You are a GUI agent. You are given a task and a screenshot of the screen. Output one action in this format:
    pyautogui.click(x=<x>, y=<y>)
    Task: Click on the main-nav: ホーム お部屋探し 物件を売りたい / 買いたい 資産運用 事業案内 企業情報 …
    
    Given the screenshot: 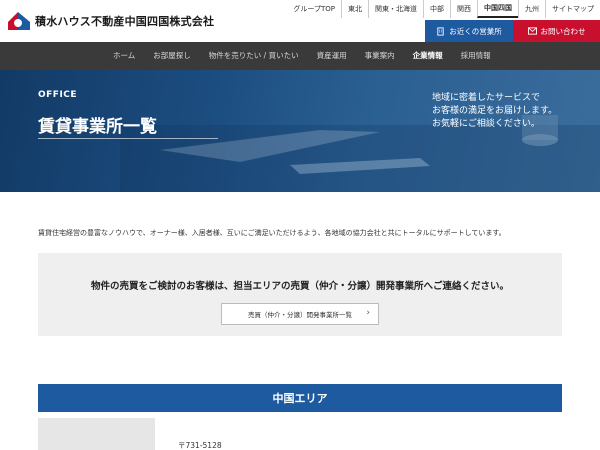 What is the action you would take?
    pyautogui.click(x=300, y=56)
    